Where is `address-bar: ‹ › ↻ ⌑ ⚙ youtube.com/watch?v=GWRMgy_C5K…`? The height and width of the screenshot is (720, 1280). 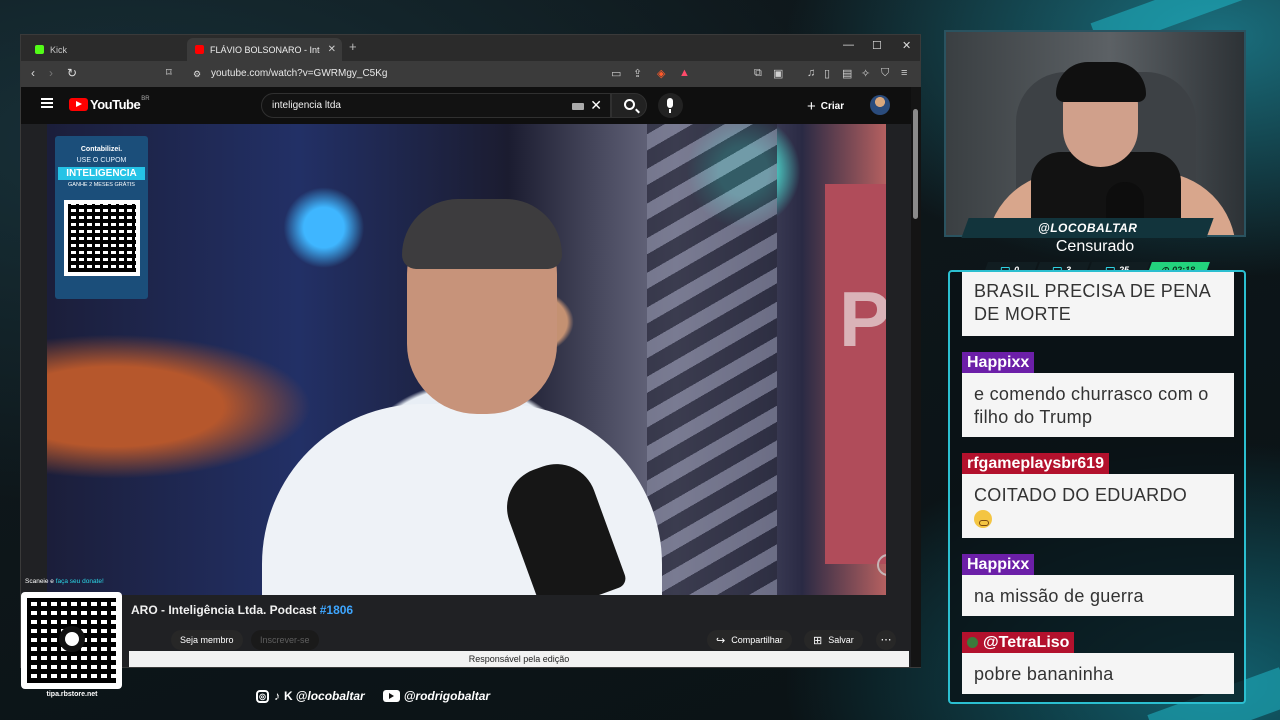 address-bar: ‹ › ↻ ⌑ ⚙ youtube.com/watch?v=GWRMgy_C5K… is located at coordinates (470, 74).